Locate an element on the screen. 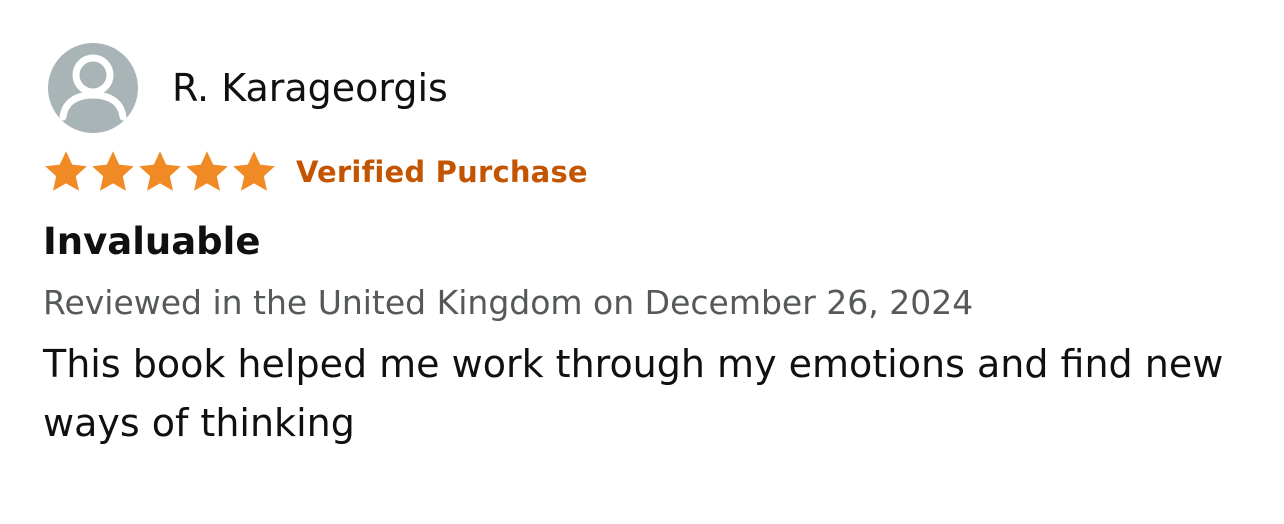 The height and width of the screenshot is (524, 1284). user-icon is located at coordinates (93, 87).